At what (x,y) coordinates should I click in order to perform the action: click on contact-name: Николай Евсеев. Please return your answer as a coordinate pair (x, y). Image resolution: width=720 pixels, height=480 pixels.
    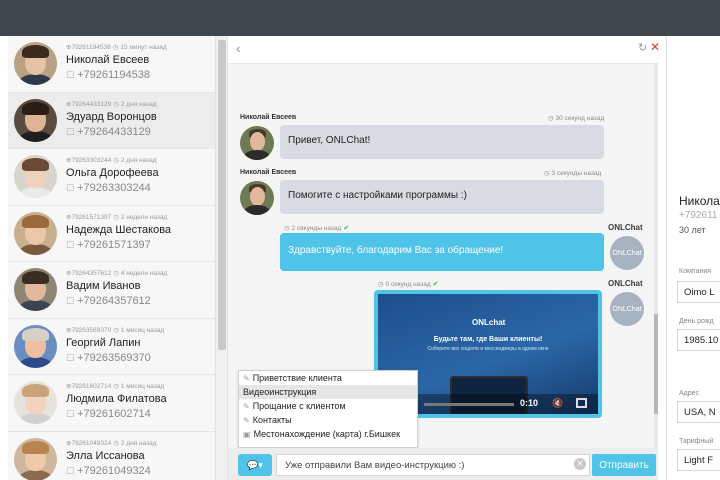
    Looking at the image, I should click on (108, 60).